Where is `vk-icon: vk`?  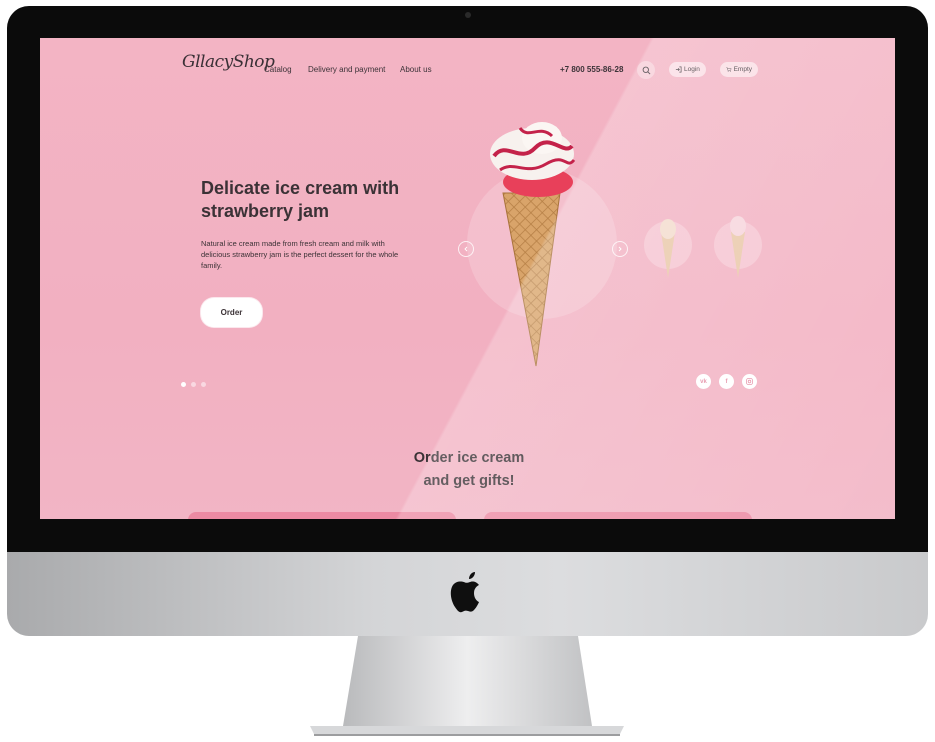 vk-icon: vk is located at coordinates (703, 381).